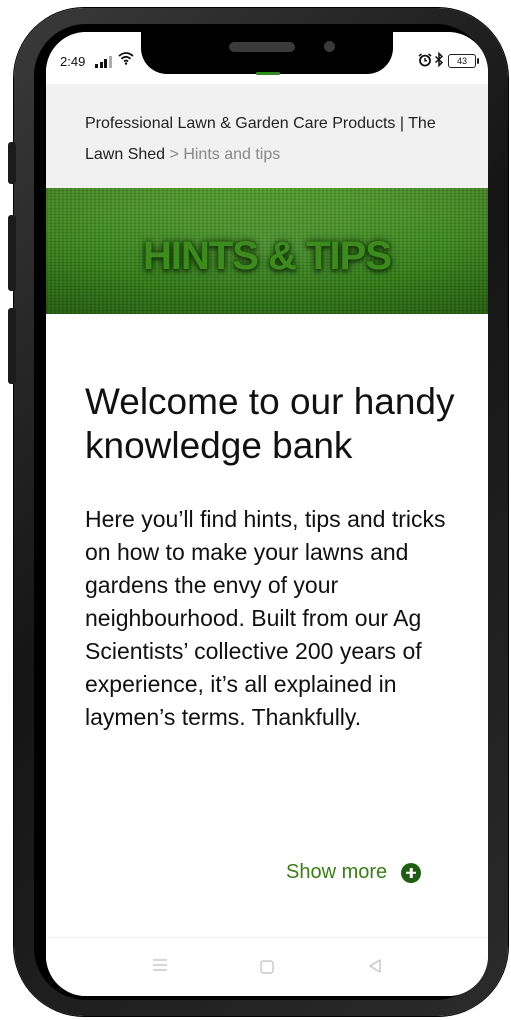  What do you see at coordinates (268, 73) in the screenshot?
I see `page-indicator` at bounding box center [268, 73].